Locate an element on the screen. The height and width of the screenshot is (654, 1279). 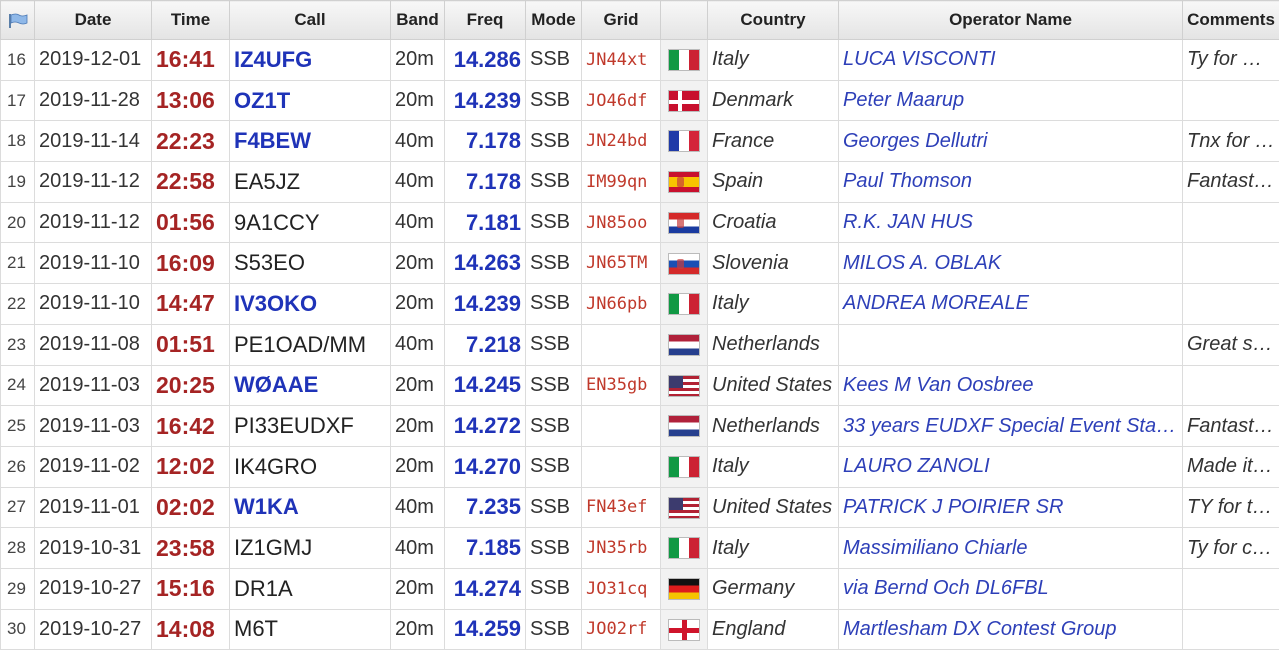
country-cell: Spain is located at coordinates (773, 182).